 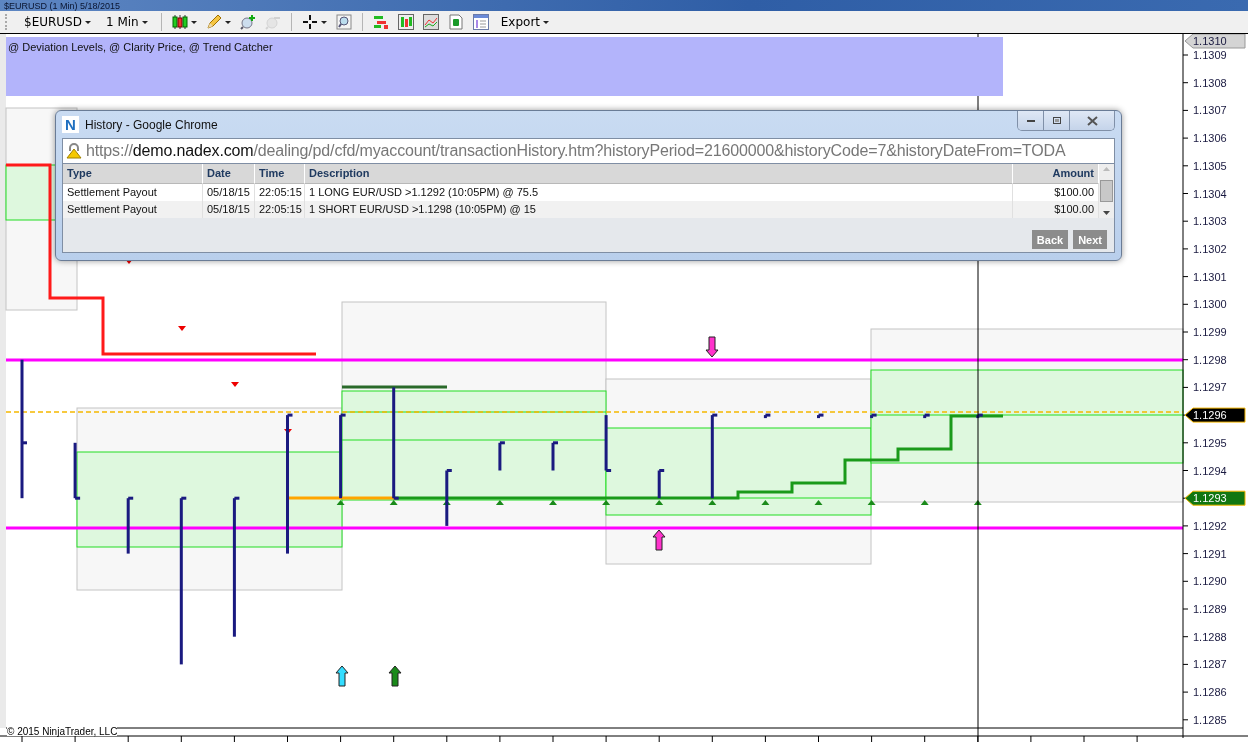 What do you see at coordinates (213, 22) in the screenshot?
I see `pencil-icon` at bounding box center [213, 22].